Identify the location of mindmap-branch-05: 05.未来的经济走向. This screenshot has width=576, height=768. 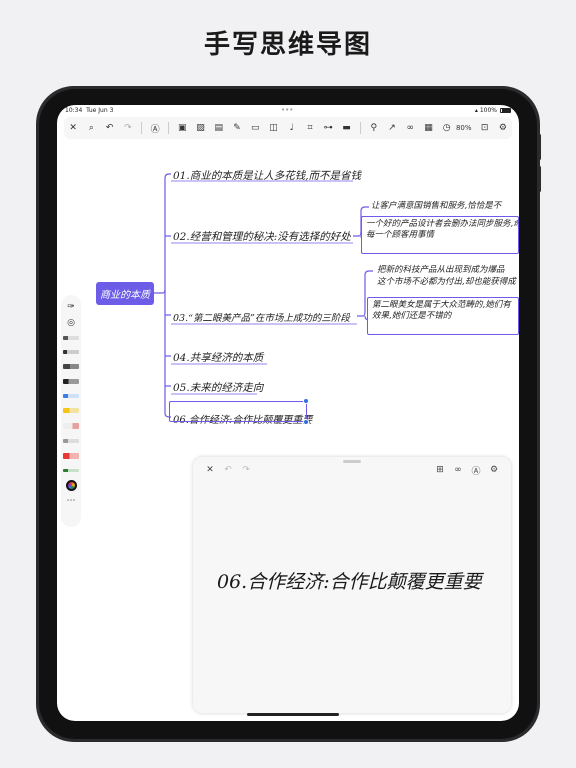
(218, 387).